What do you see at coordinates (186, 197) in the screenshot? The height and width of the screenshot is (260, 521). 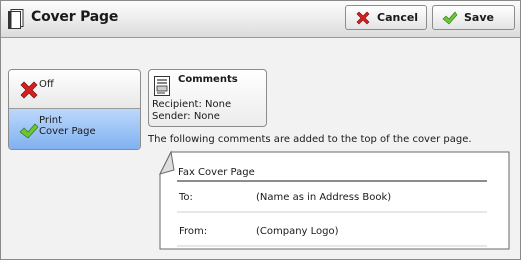 I see `to-label: To:` at bounding box center [186, 197].